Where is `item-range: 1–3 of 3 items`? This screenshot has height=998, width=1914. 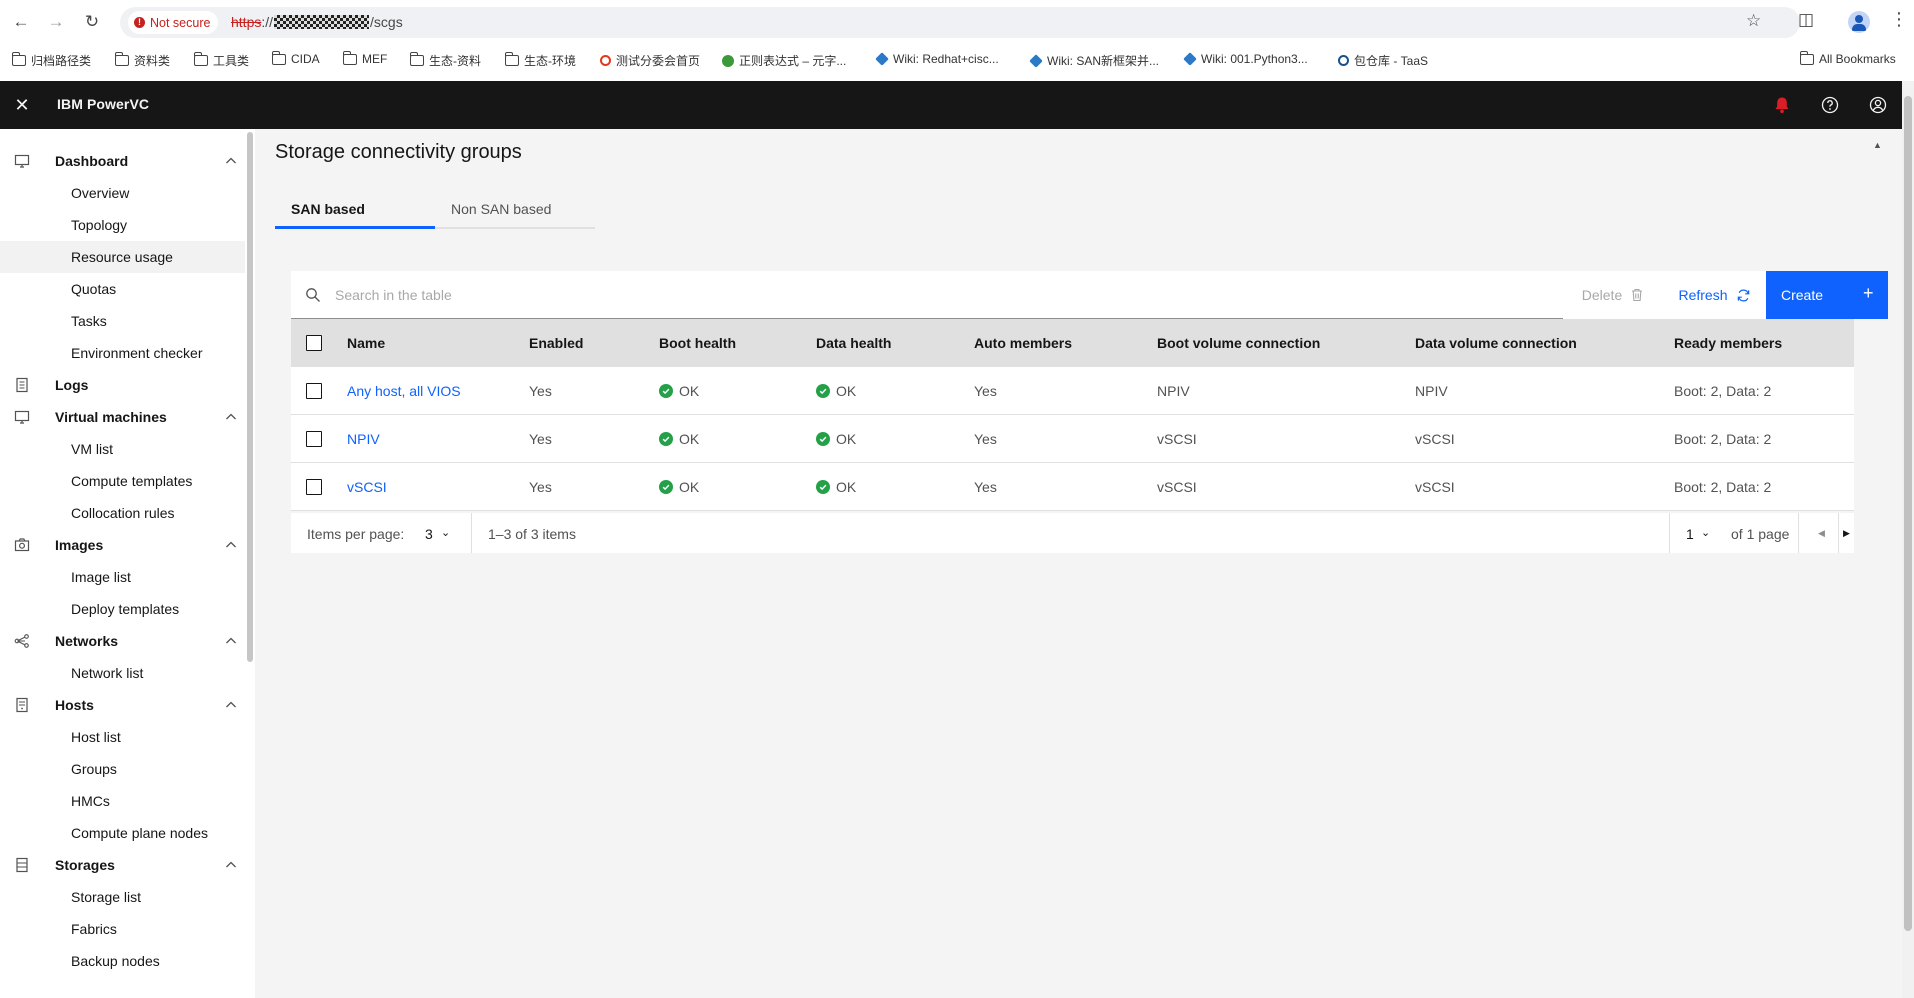
item-range: 1–3 of 3 items is located at coordinates (532, 534).